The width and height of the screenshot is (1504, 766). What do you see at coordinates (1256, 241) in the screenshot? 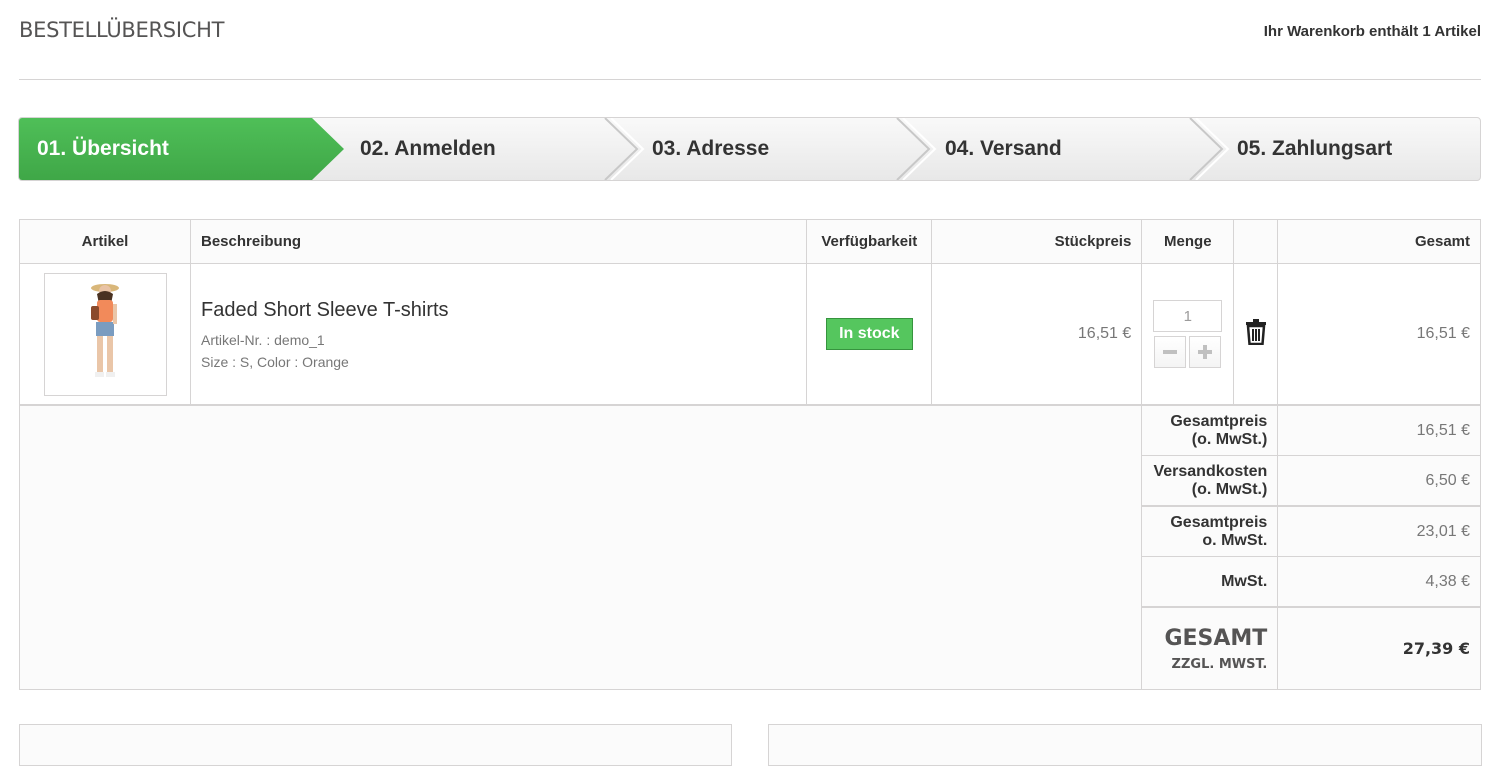
I see `header-delete` at bounding box center [1256, 241].